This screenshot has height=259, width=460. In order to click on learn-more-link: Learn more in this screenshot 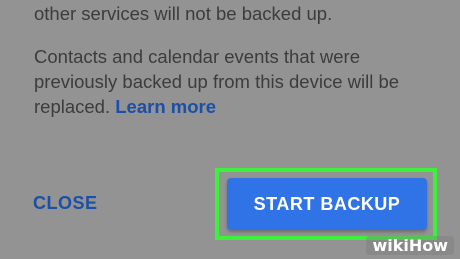, I will do `click(165, 106)`.